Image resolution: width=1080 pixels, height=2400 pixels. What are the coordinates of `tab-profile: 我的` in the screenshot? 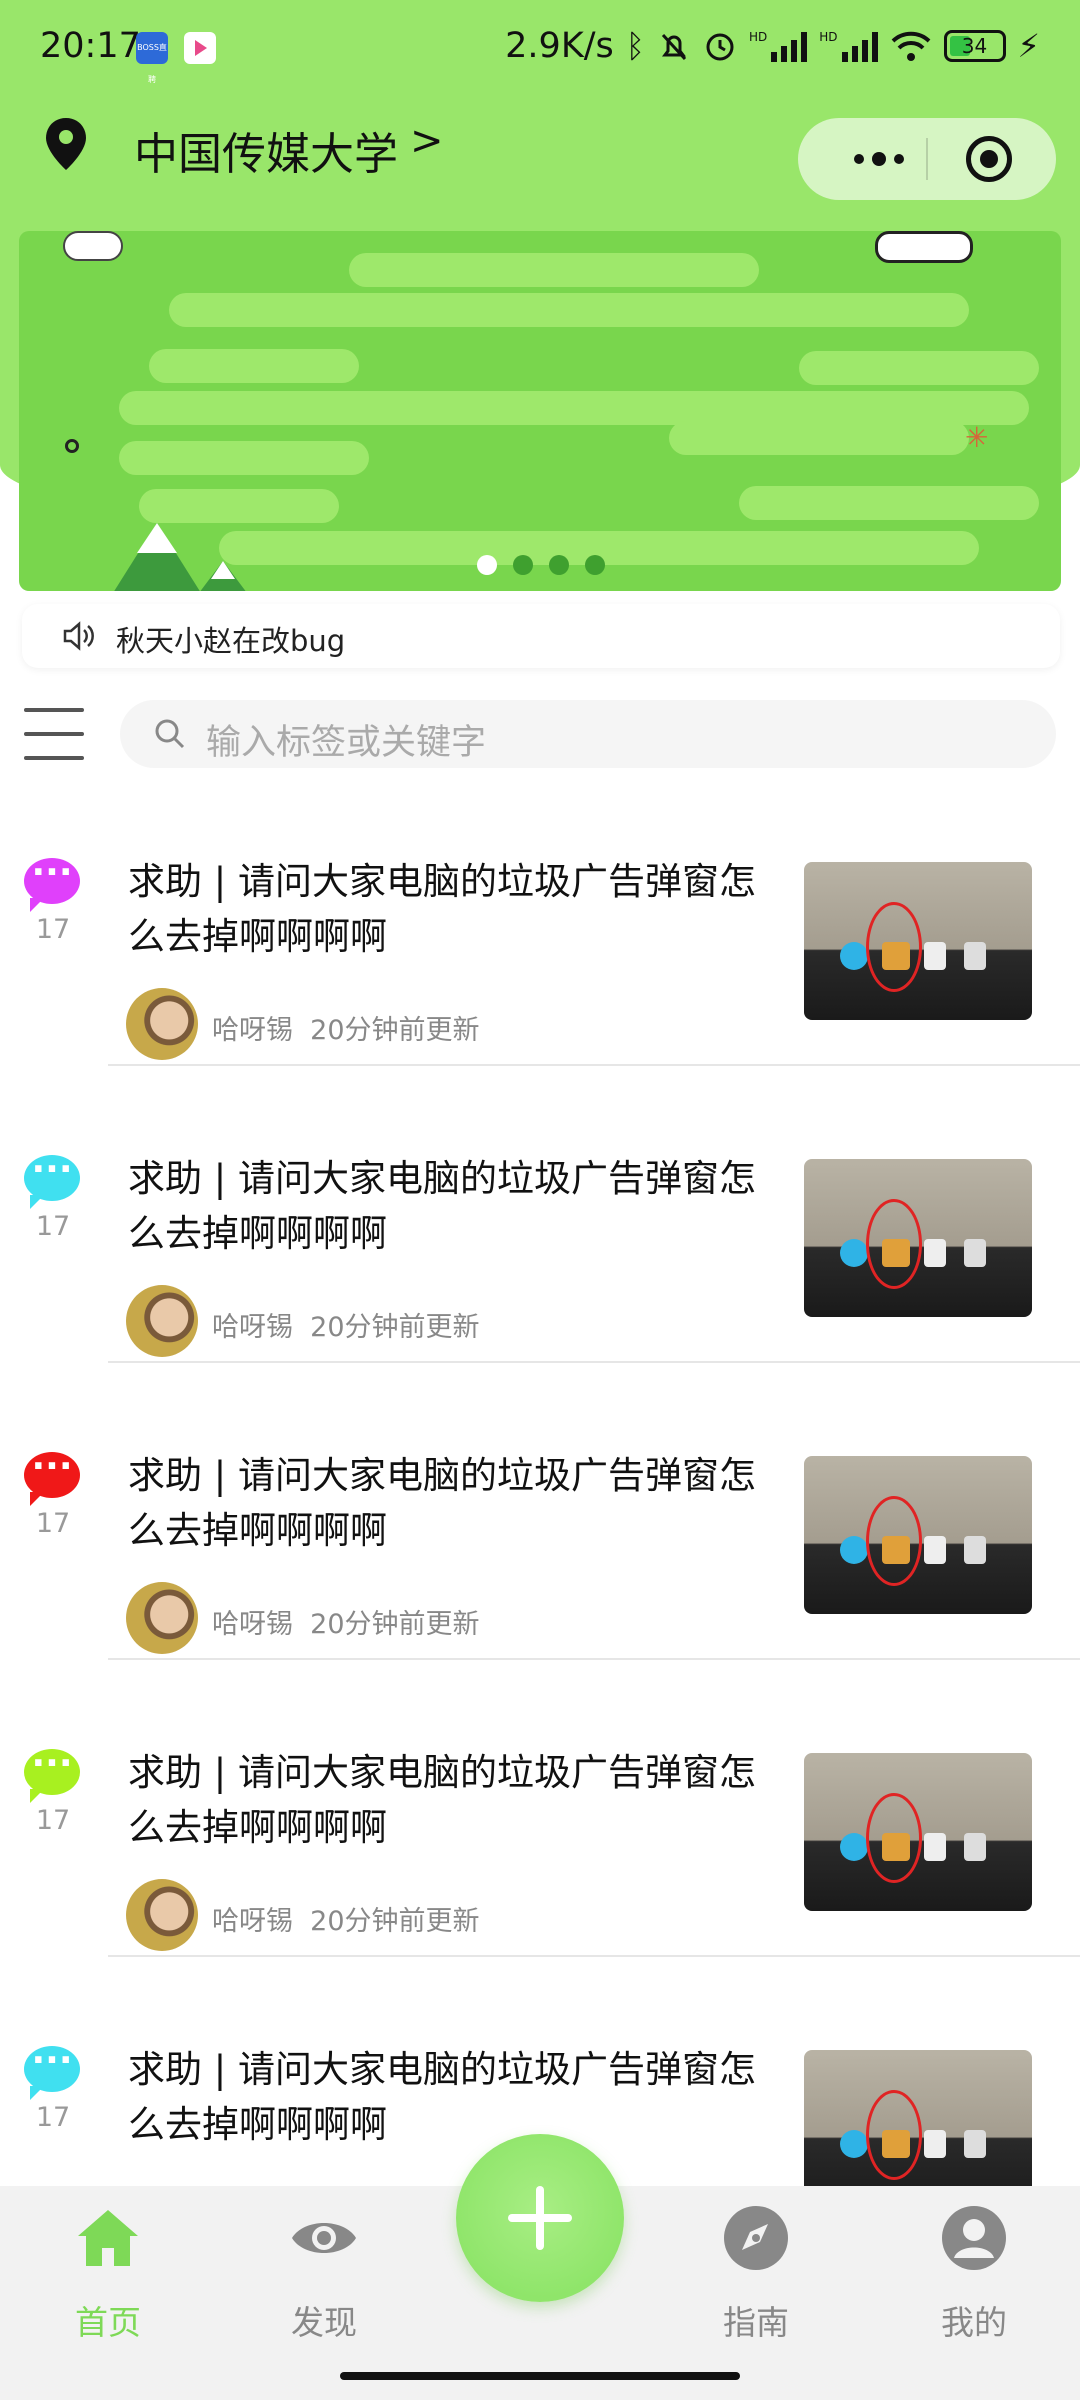 It's located at (974, 2264).